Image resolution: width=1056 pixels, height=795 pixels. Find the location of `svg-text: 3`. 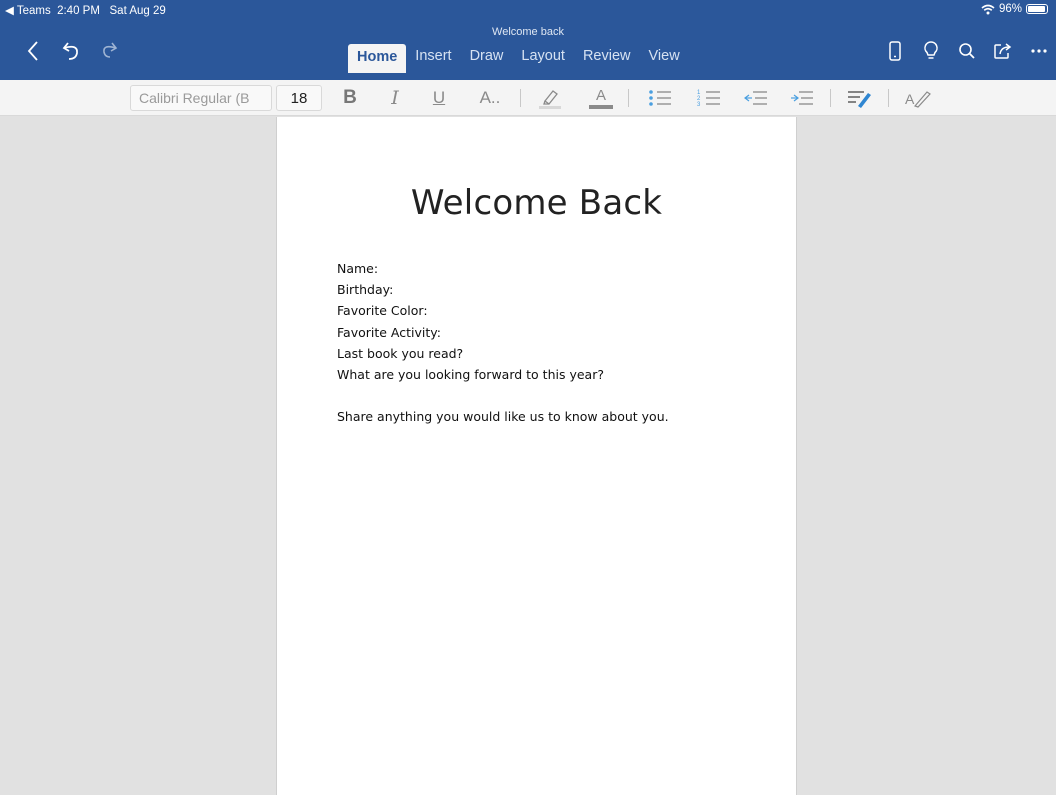

svg-text: 3 is located at coordinates (699, 105).